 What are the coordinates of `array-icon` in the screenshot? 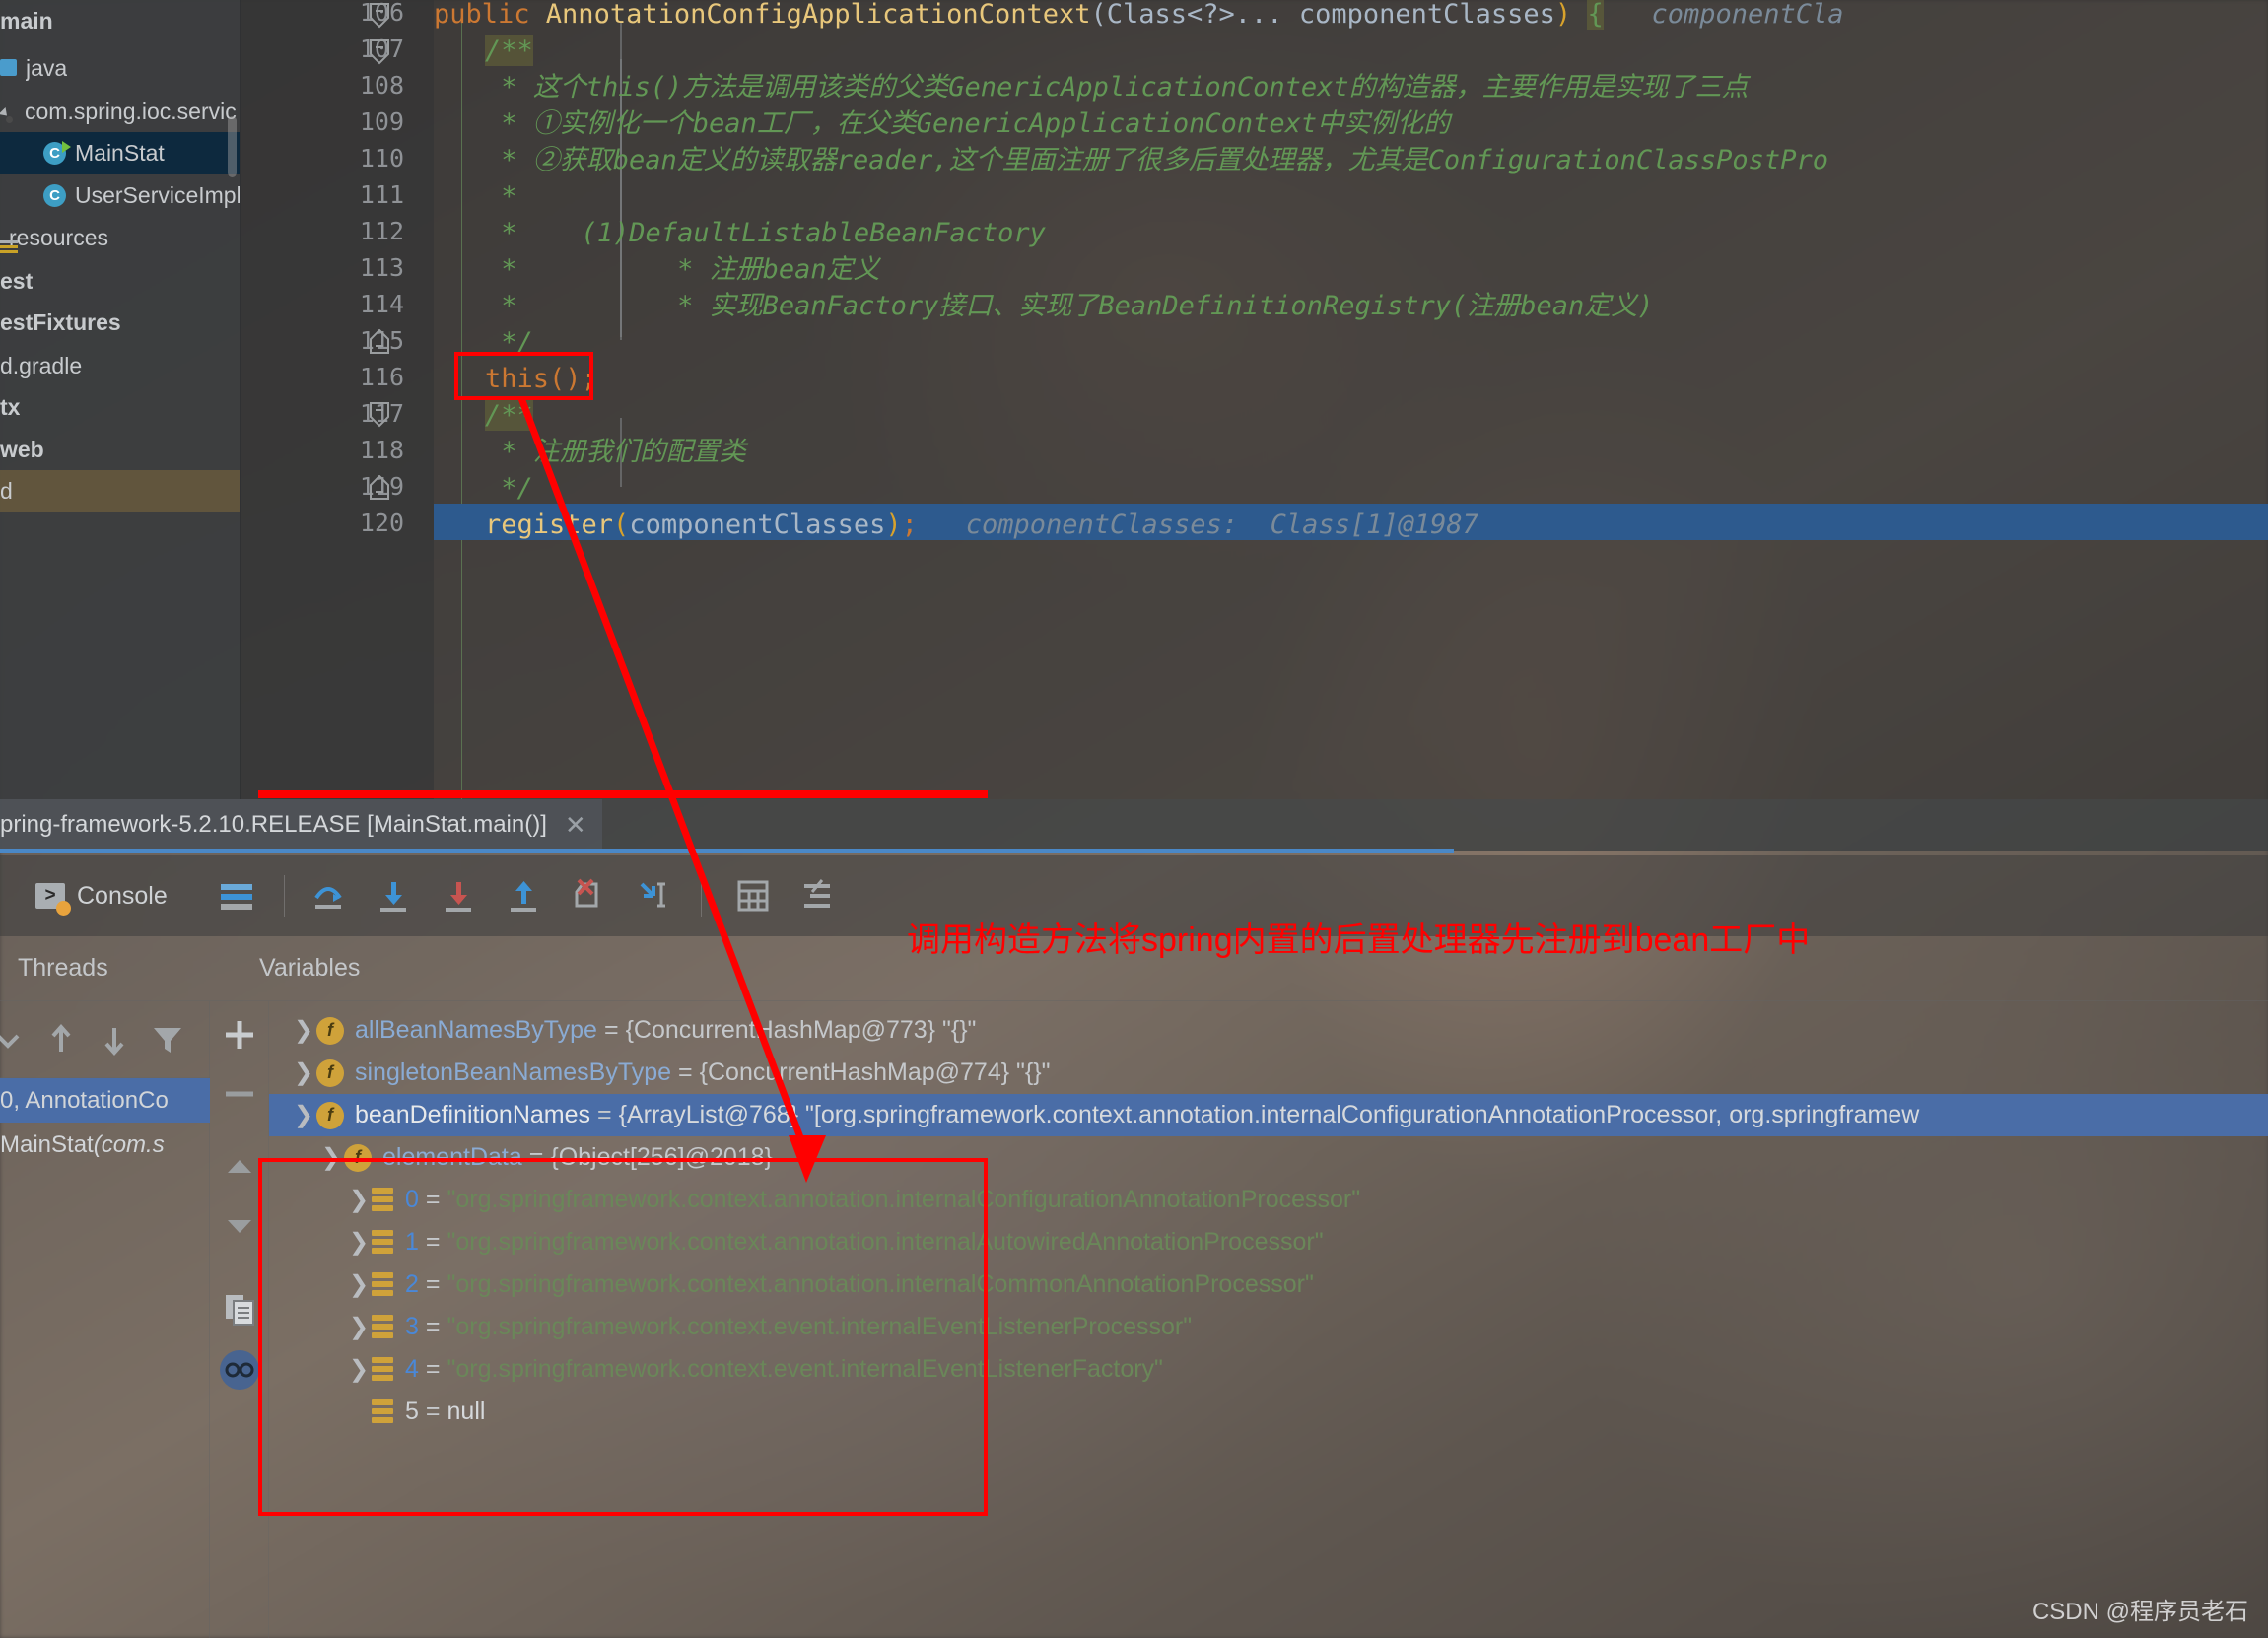 It's located at (382, 1284).